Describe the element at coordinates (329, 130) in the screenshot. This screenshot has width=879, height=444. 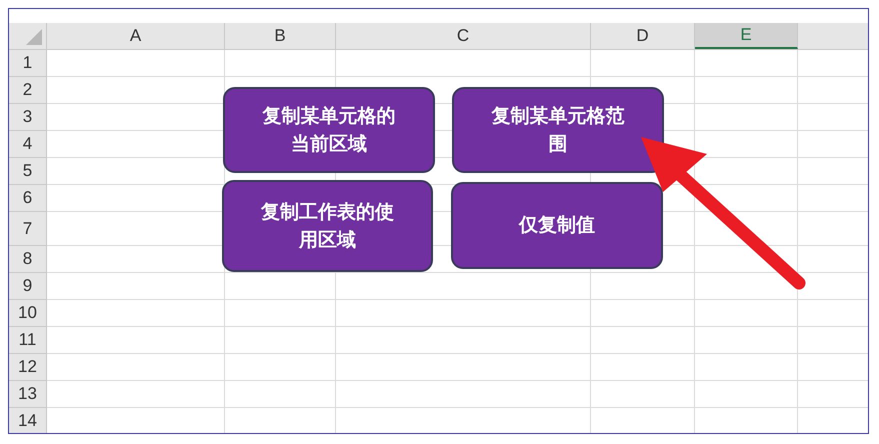
I see `macro-button: 复制某单元格的当前区域` at that location.